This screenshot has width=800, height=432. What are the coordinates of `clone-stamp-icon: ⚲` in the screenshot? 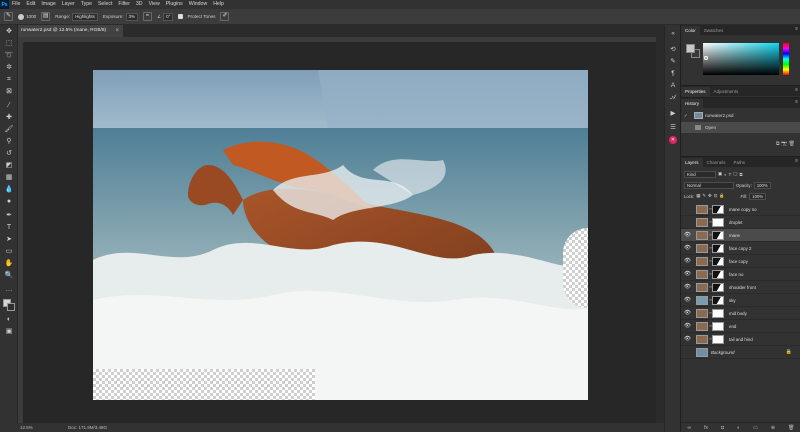 It's located at (9, 142).